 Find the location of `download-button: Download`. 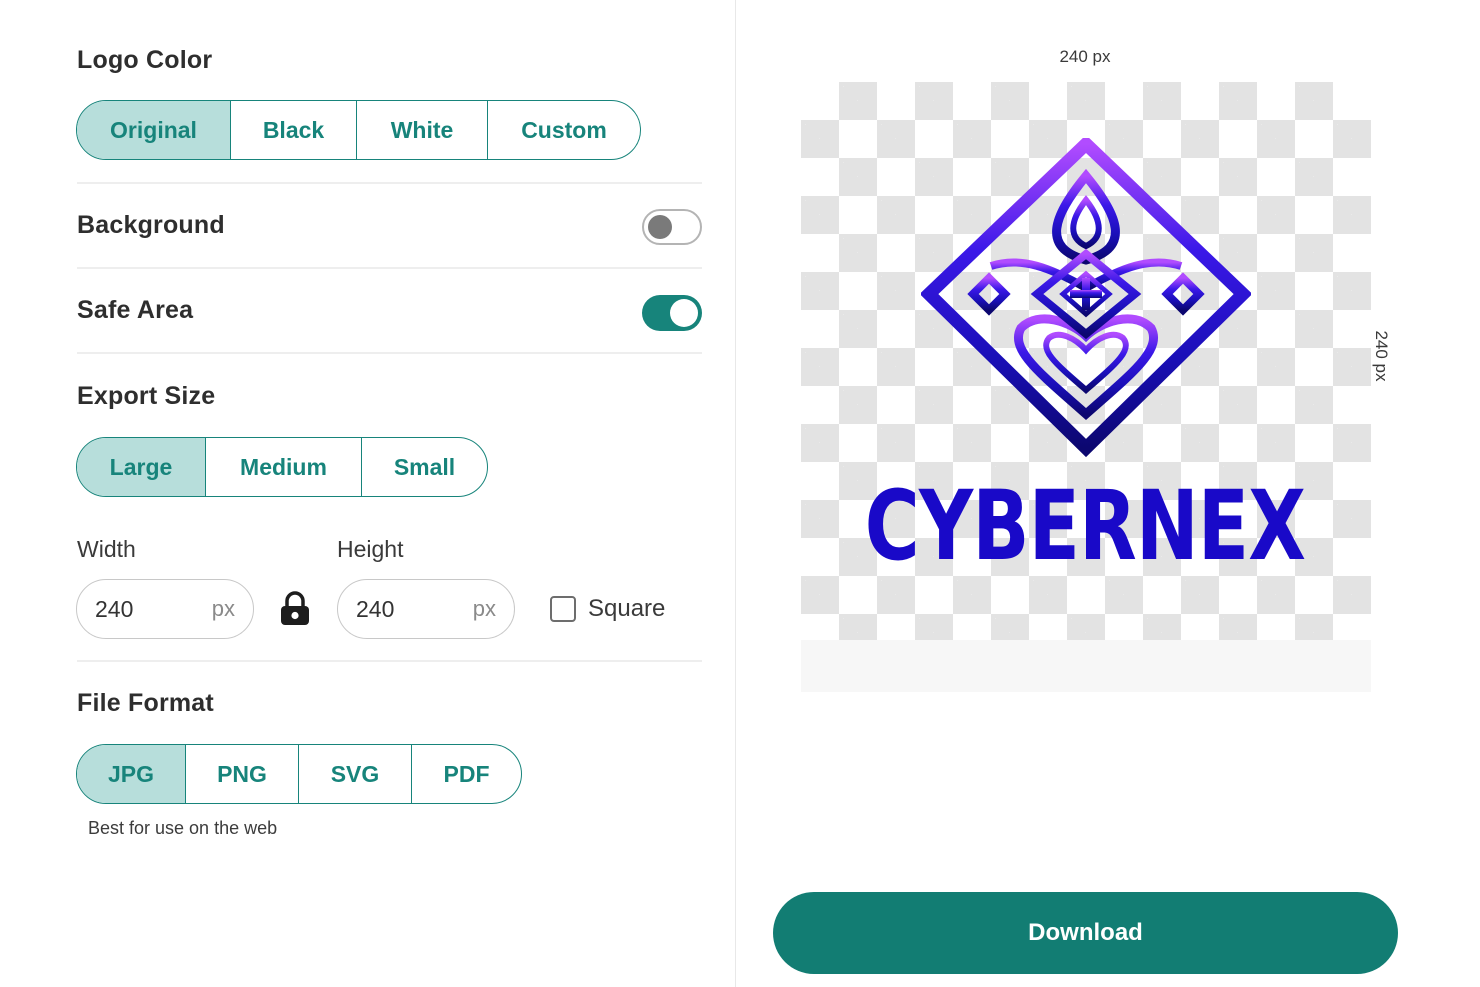

download-button: Download is located at coordinates (1085, 933).